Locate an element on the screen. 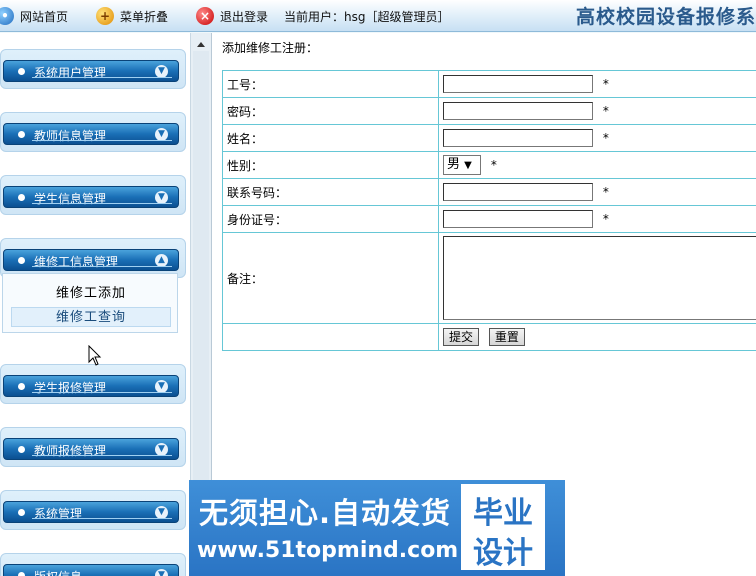 This screenshot has width=756, height=576. gender-value: 男 is located at coordinates (454, 164).